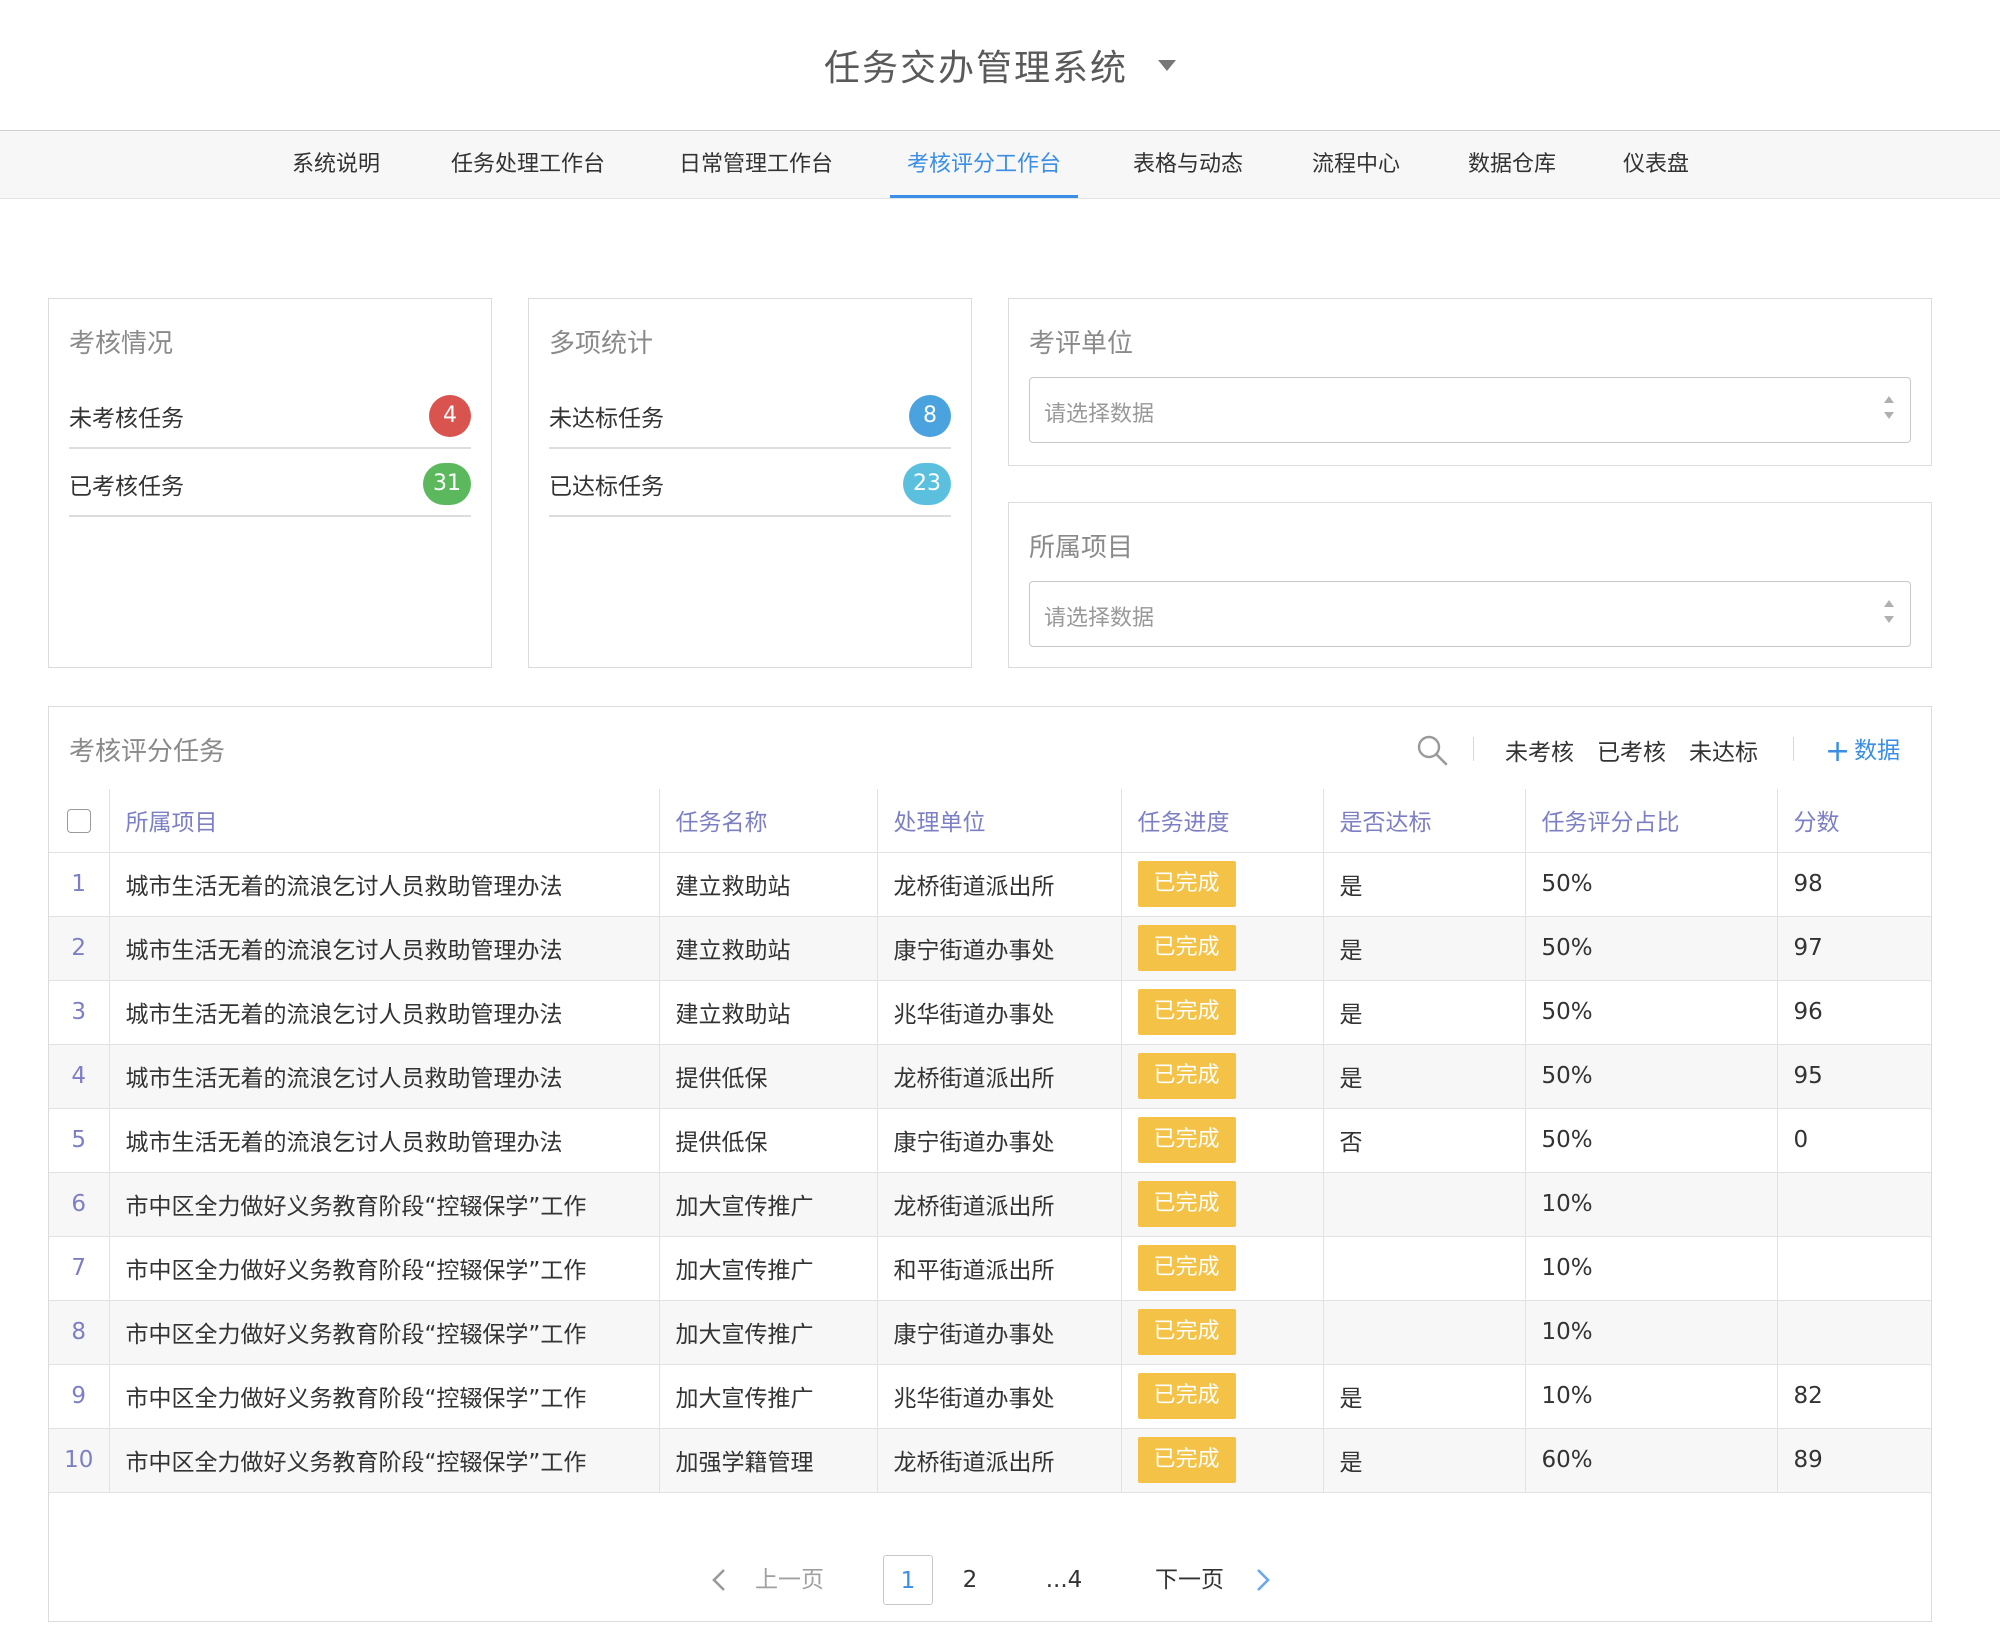 This screenshot has width=2000, height=1630. Describe the element at coordinates (79, 948) in the screenshot. I see `row-number: 2` at that location.